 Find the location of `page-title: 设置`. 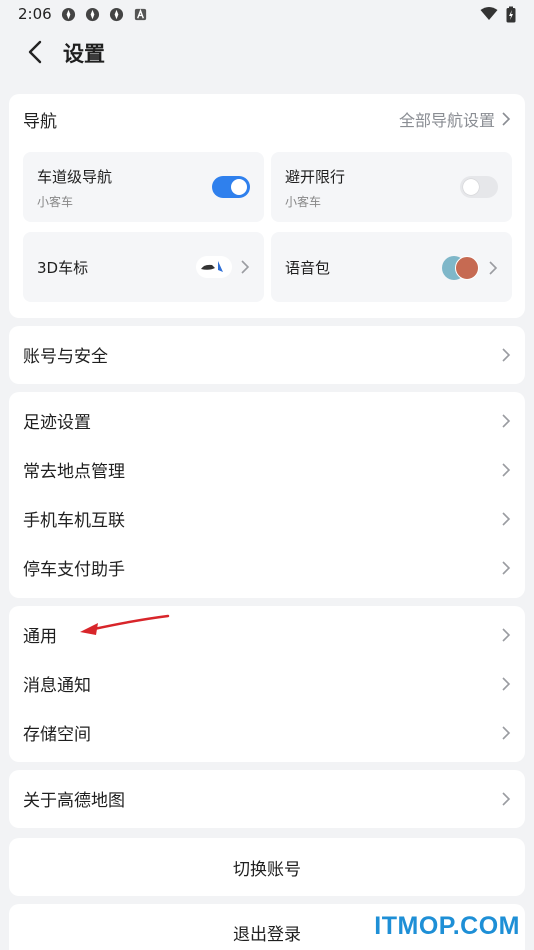

page-title: 设置 is located at coordinates (84, 54).